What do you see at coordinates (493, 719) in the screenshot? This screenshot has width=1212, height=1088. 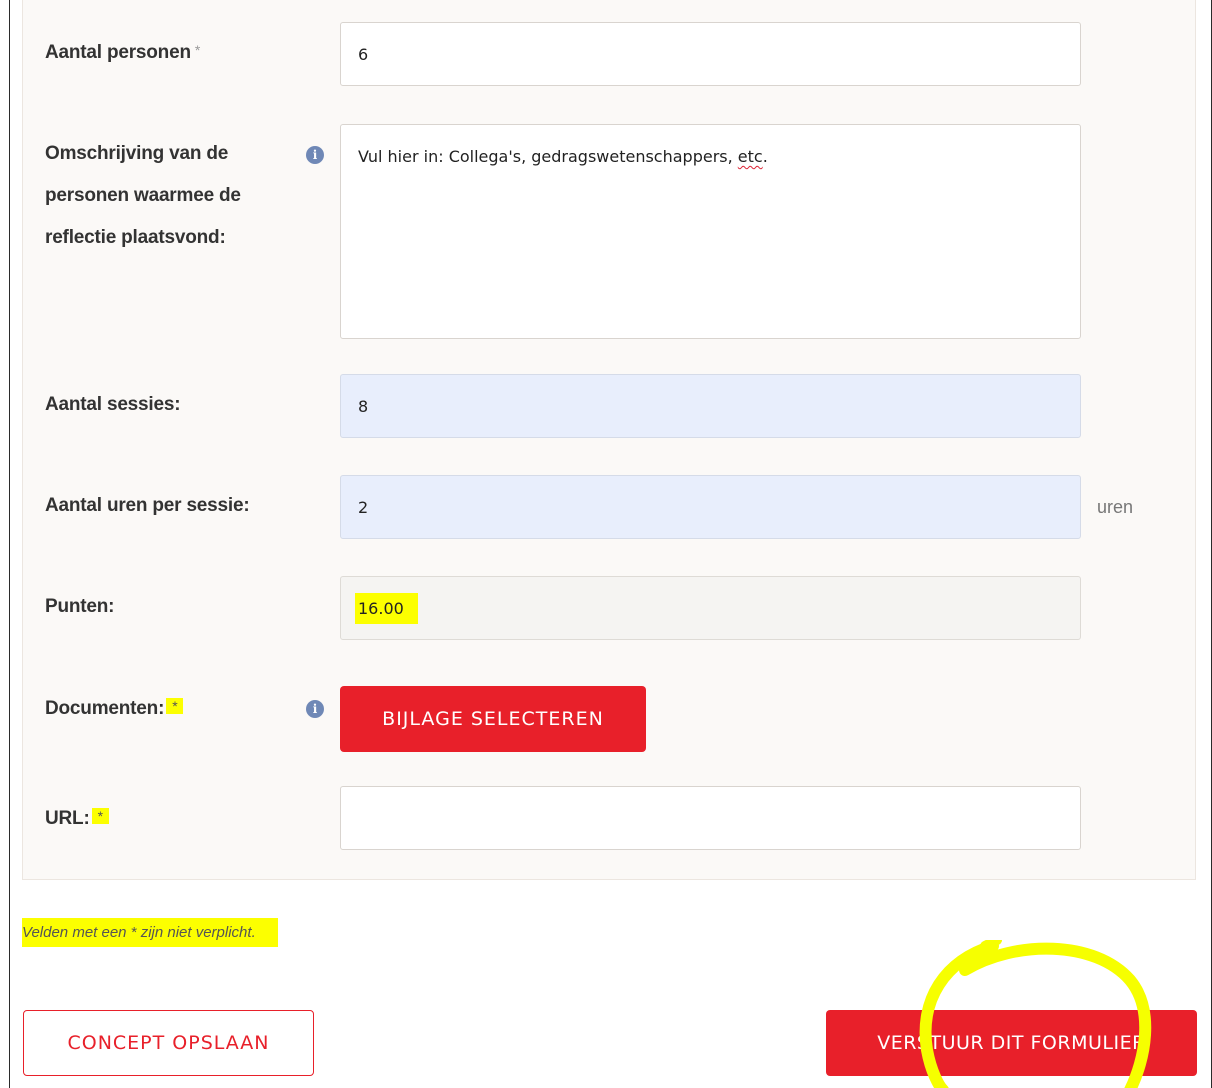 I see `bijlage-selecteren-button: BIJLAGE SELECTEREN` at bounding box center [493, 719].